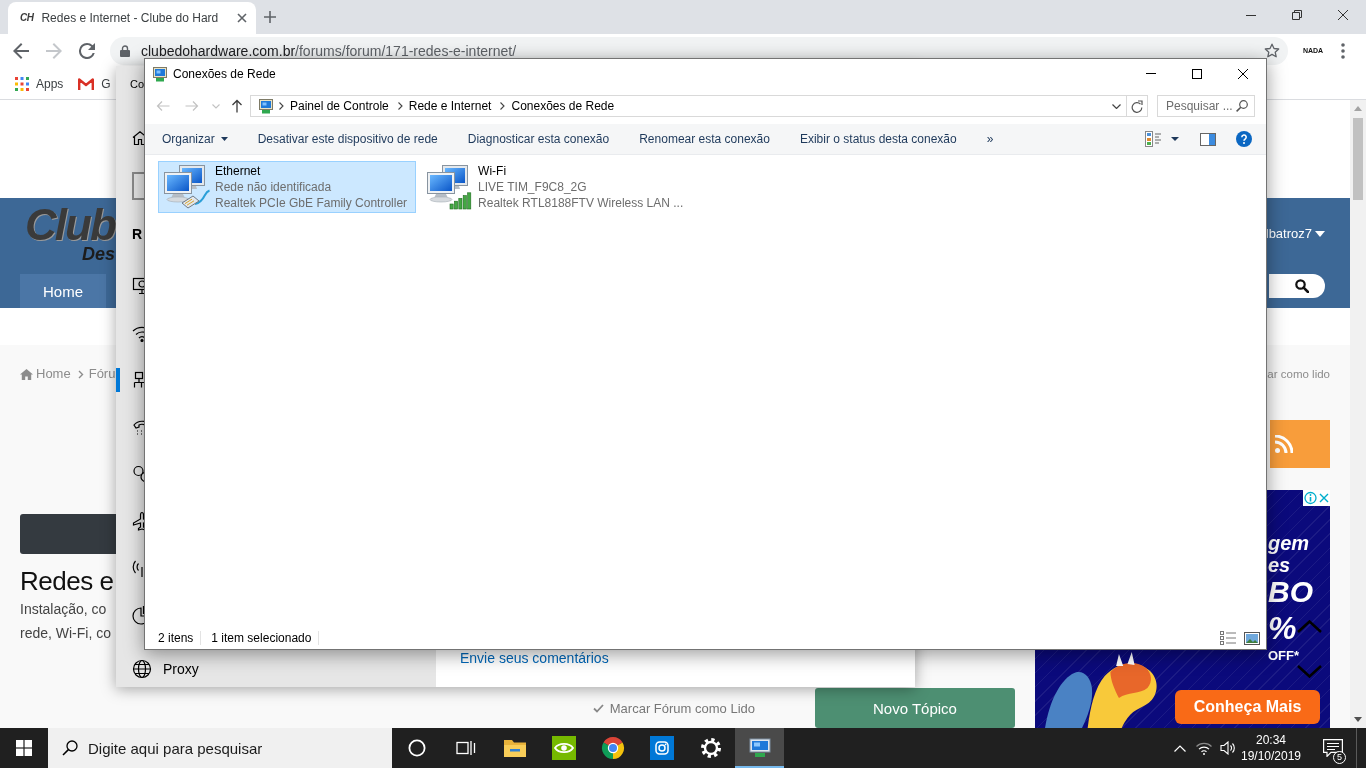 The image size is (1366, 768). What do you see at coordinates (449, 187) in the screenshot?
I see `wireless-computers-icon` at bounding box center [449, 187].